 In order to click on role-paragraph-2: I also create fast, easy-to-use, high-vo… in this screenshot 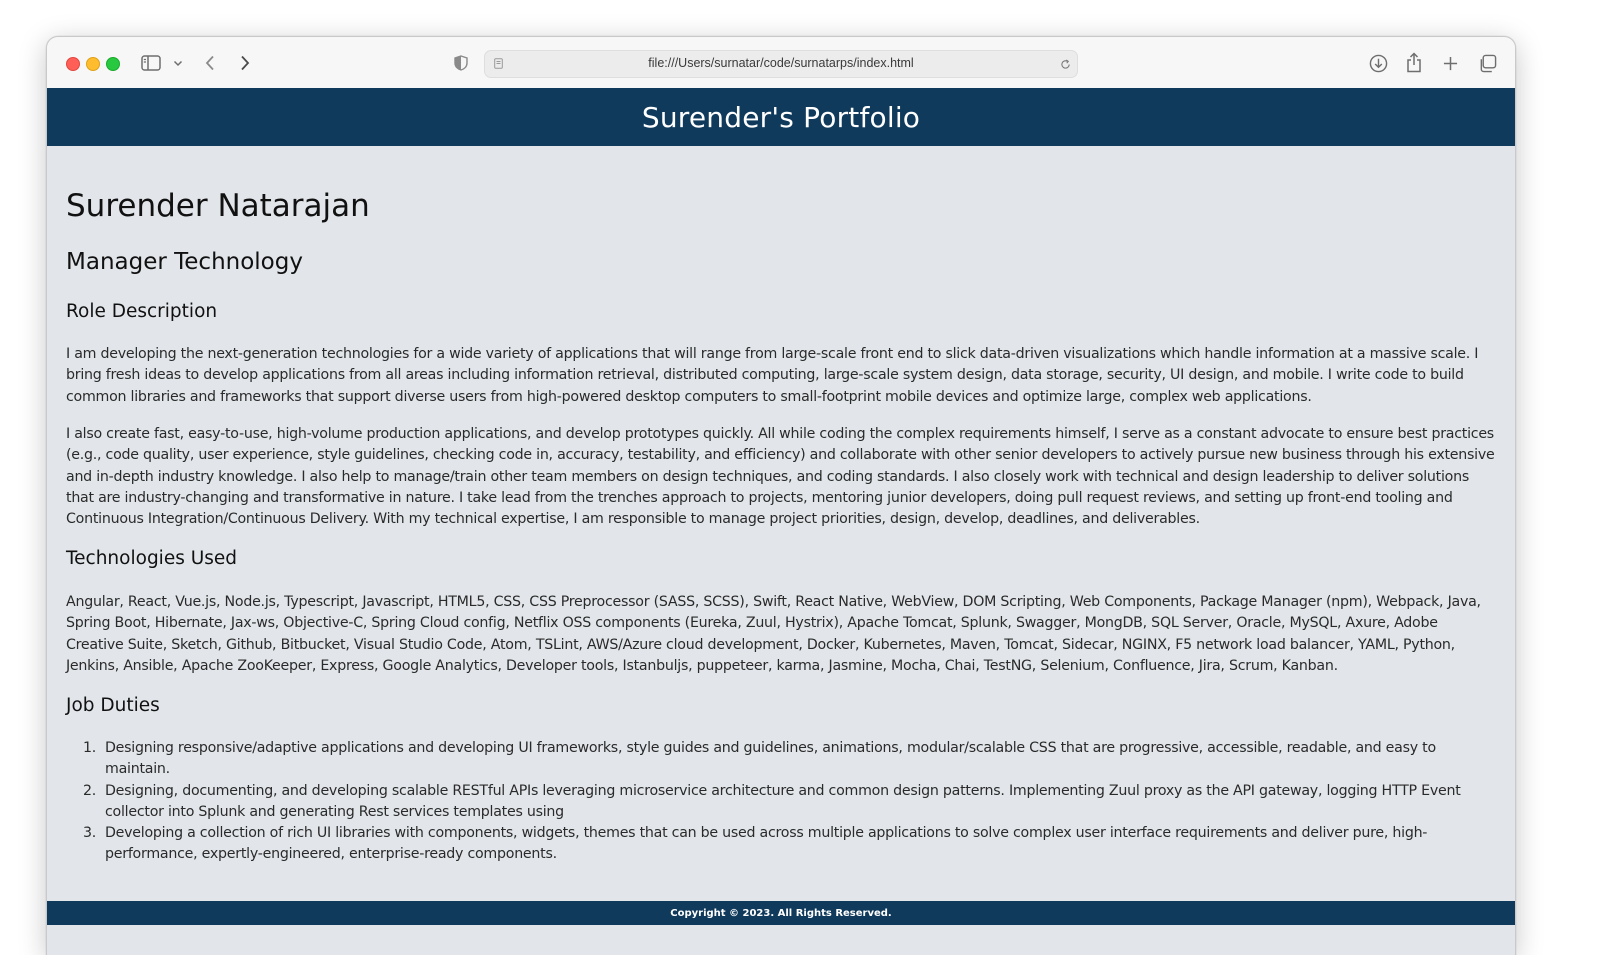, I will do `click(780, 477)`.